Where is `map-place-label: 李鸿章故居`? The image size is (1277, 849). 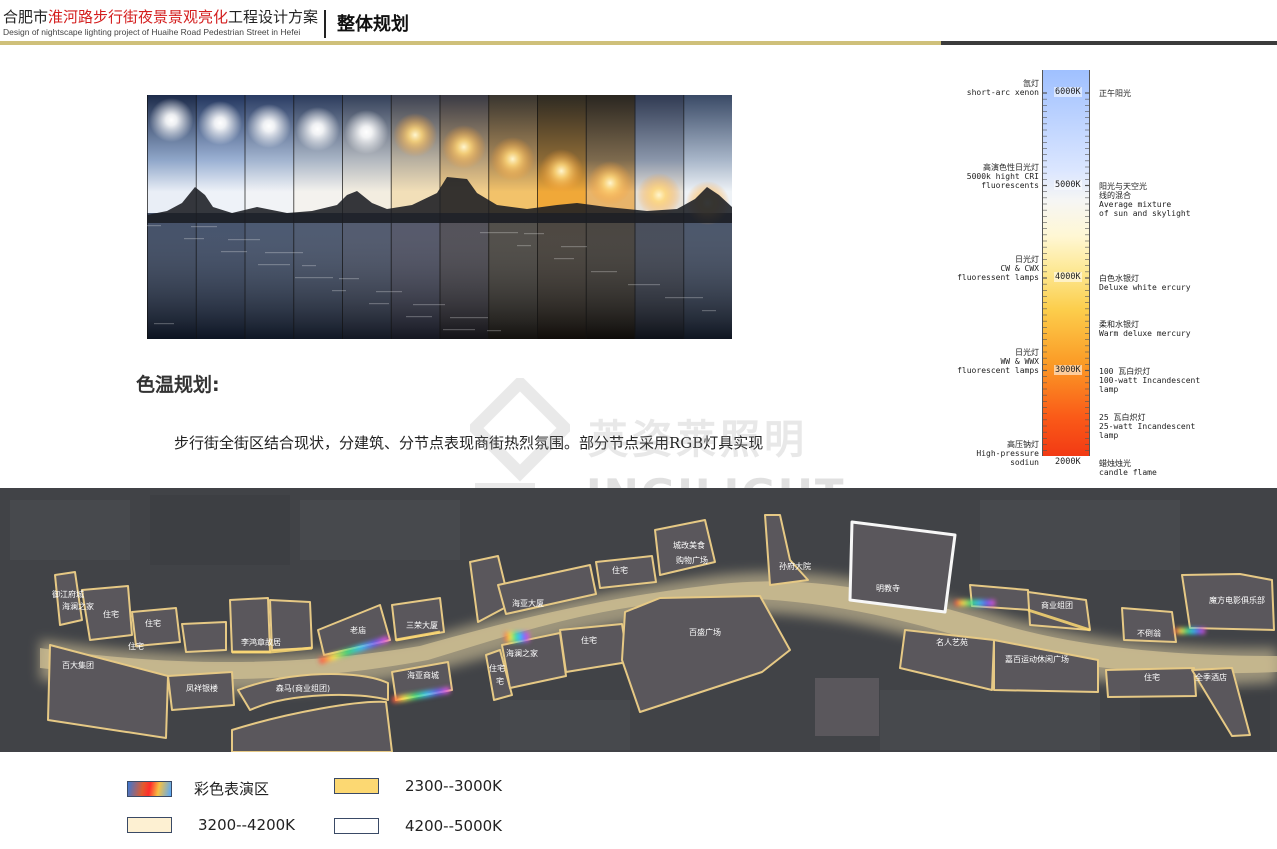
map-place-label: 李鸿章故居 is located at coordinates (261, 642).